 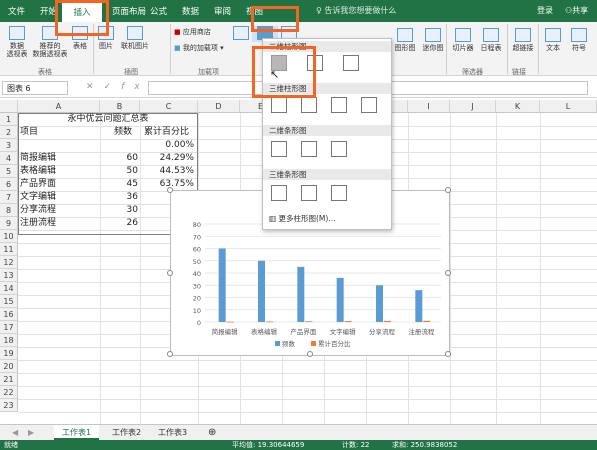 I want to click on name-box: 图表 6, so click(x=35, y=88).